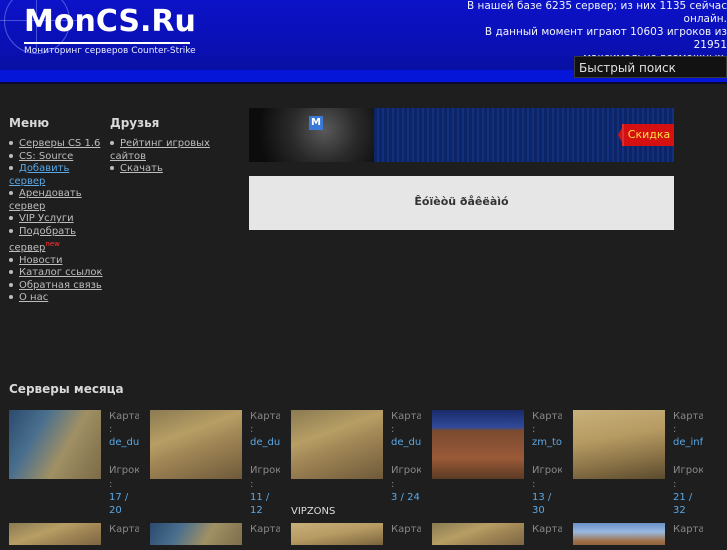 This screenshot has height=550, width=727. I want to click on servers-month-title: Серверы месяца, so click(66, 389).